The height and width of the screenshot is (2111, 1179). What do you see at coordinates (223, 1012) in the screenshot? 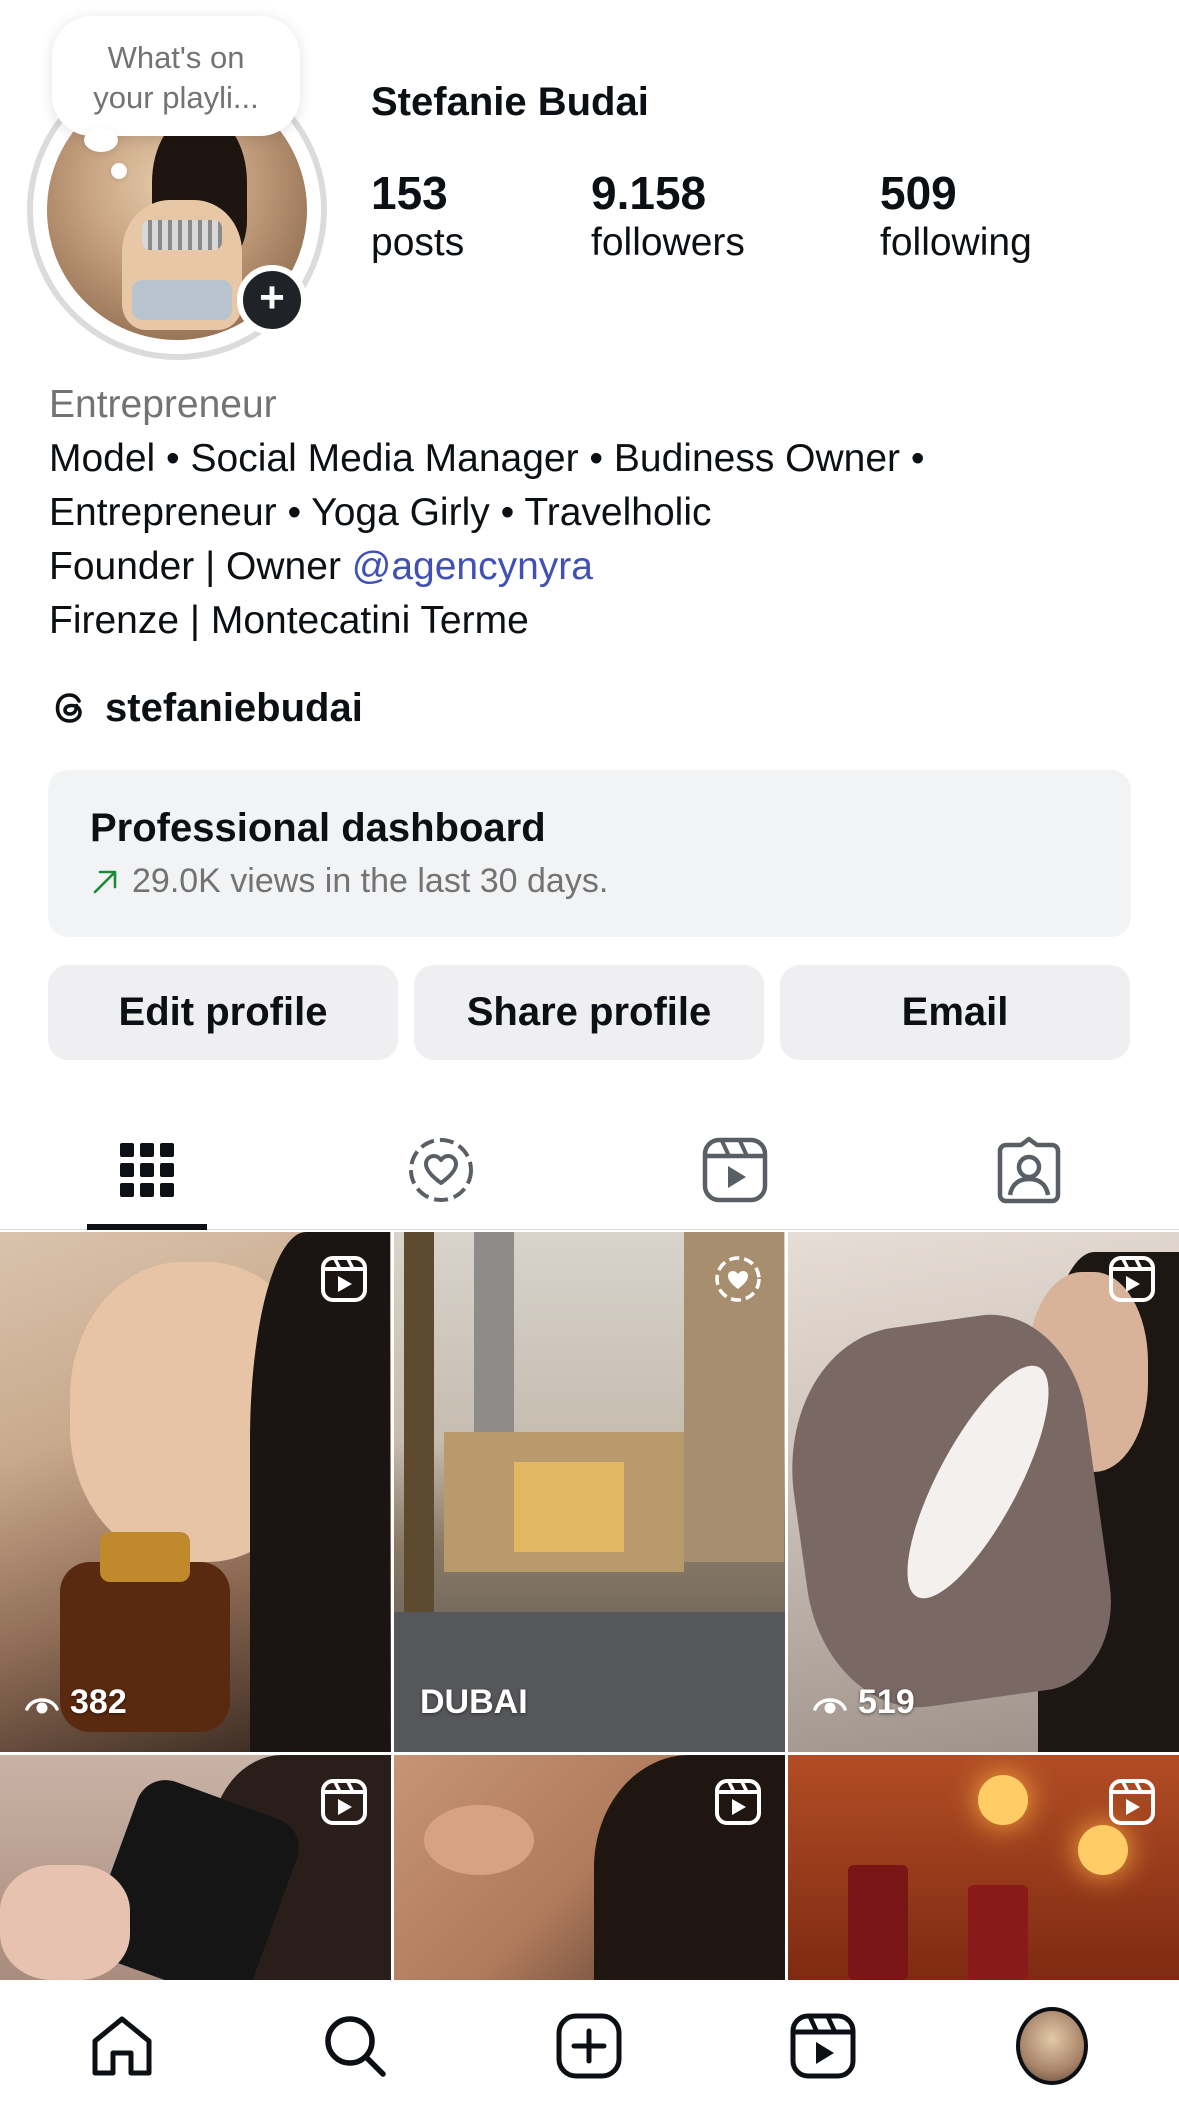
I see `edit-profile-button: Edit profile` at bounding box center [223, 1012].